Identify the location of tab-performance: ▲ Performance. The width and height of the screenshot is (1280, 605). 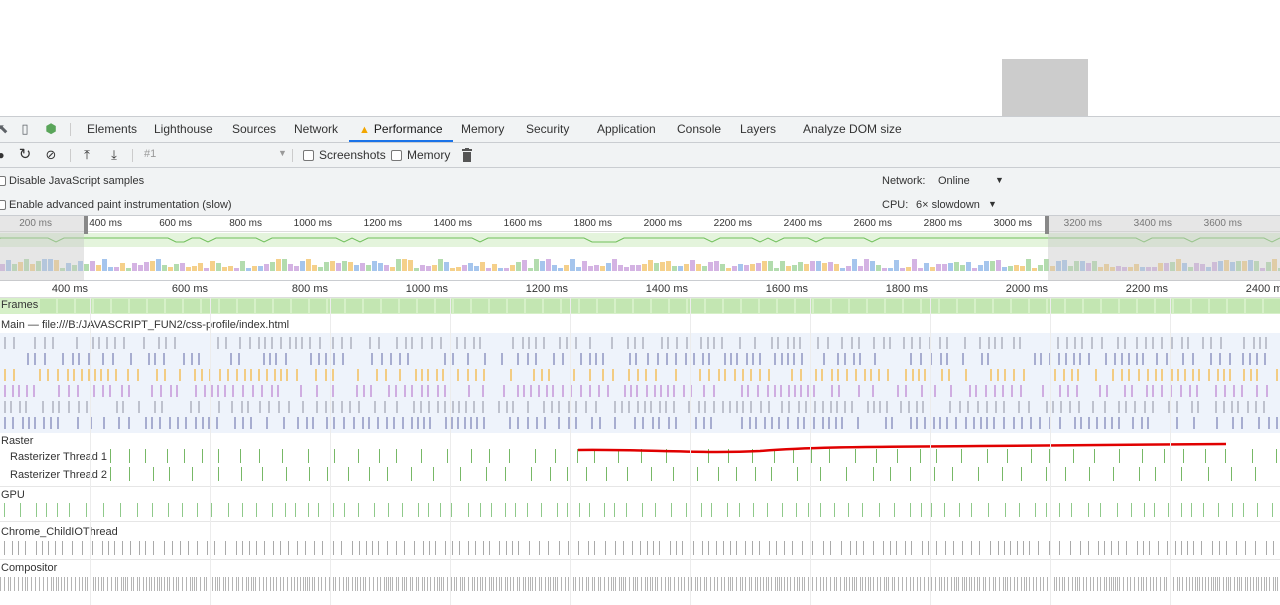
(401, 129).